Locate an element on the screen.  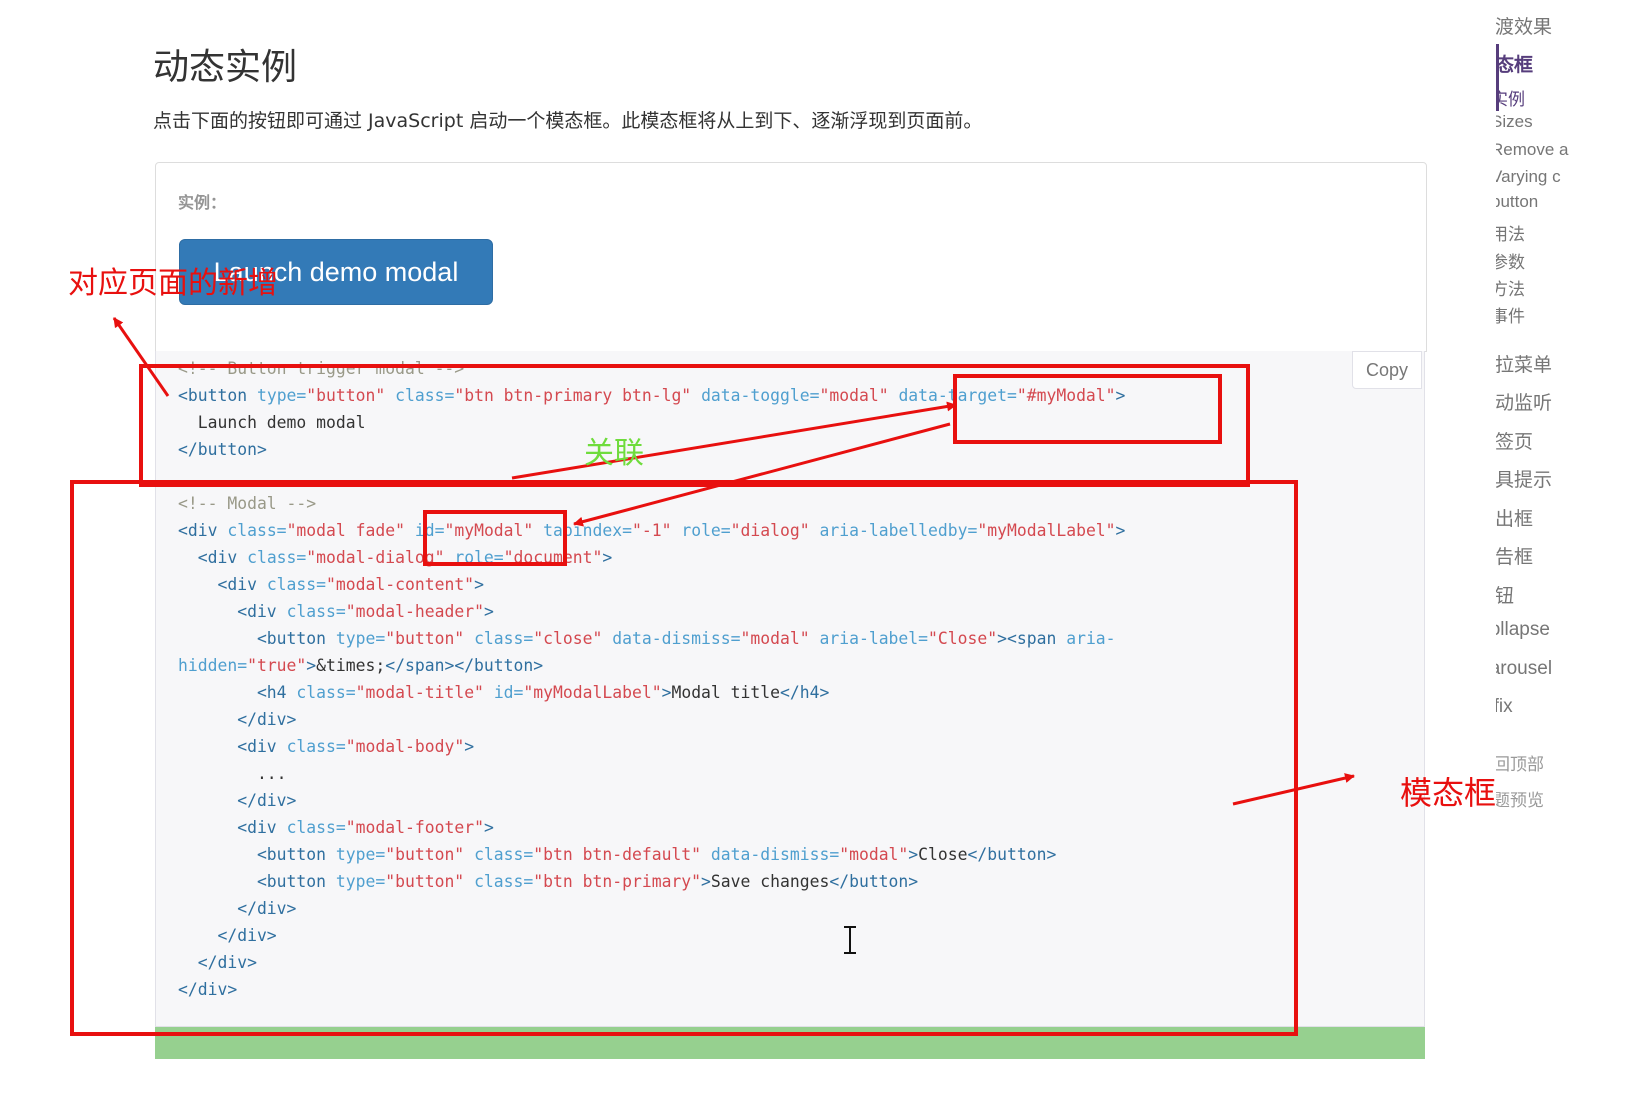
code-token: "-1" is located at coordinates (651, 530).